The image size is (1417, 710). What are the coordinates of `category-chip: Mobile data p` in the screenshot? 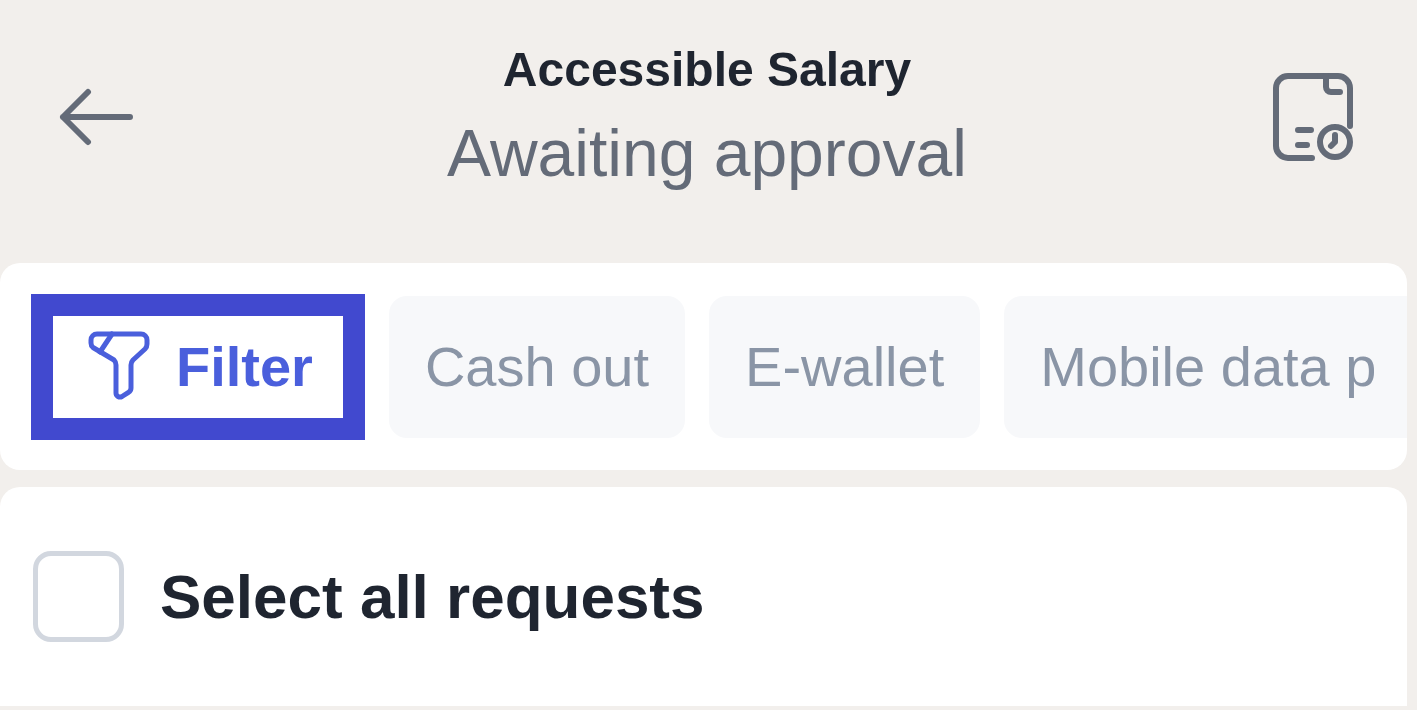 It's located at (1205, 366).